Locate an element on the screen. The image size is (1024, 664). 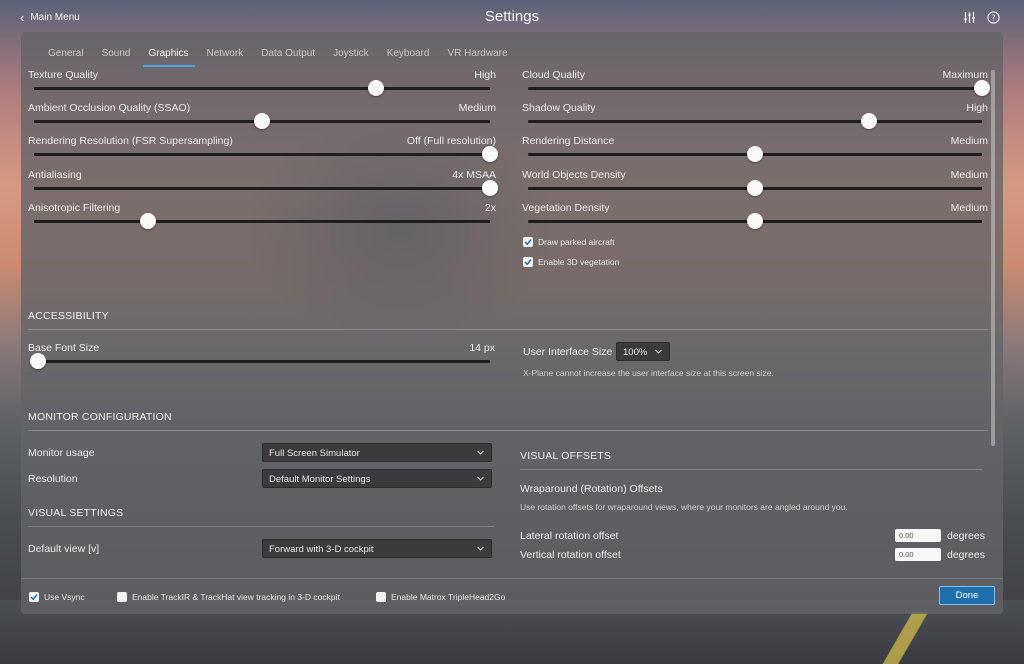
resolution-value: Default Monitor Settings is located at coordinates (320, 479).